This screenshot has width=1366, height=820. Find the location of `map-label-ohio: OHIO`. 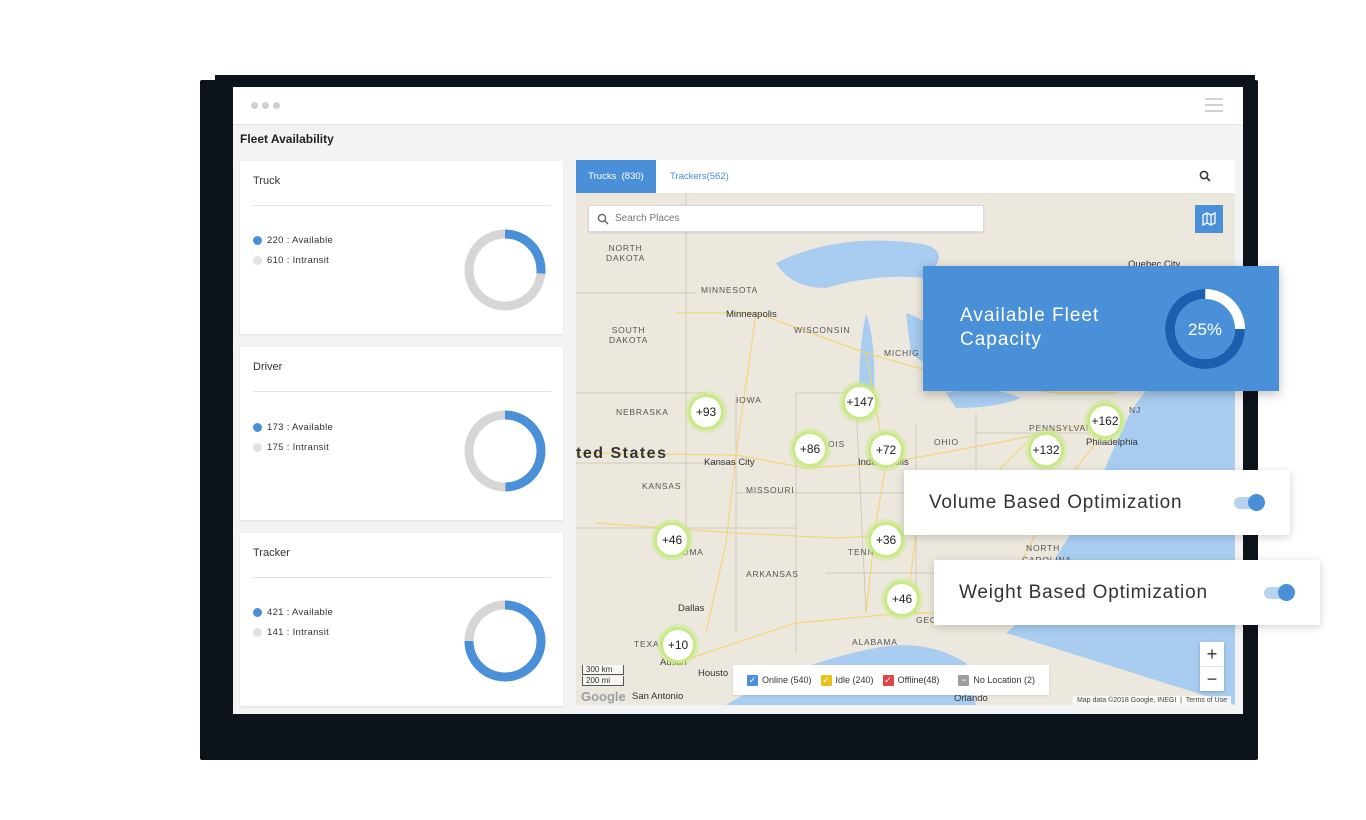

map-label-ohio: OHIO is located at coordinates (946, 442).